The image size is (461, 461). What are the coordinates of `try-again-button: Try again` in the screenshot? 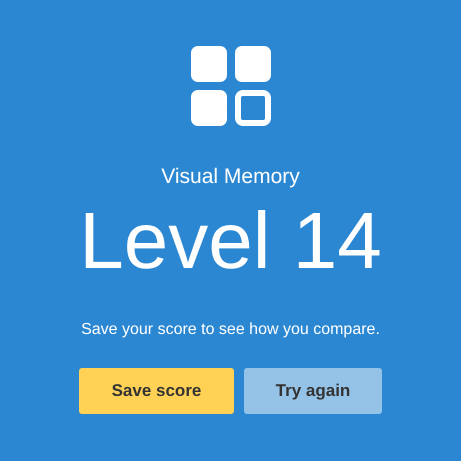 It's located at (313, 391).